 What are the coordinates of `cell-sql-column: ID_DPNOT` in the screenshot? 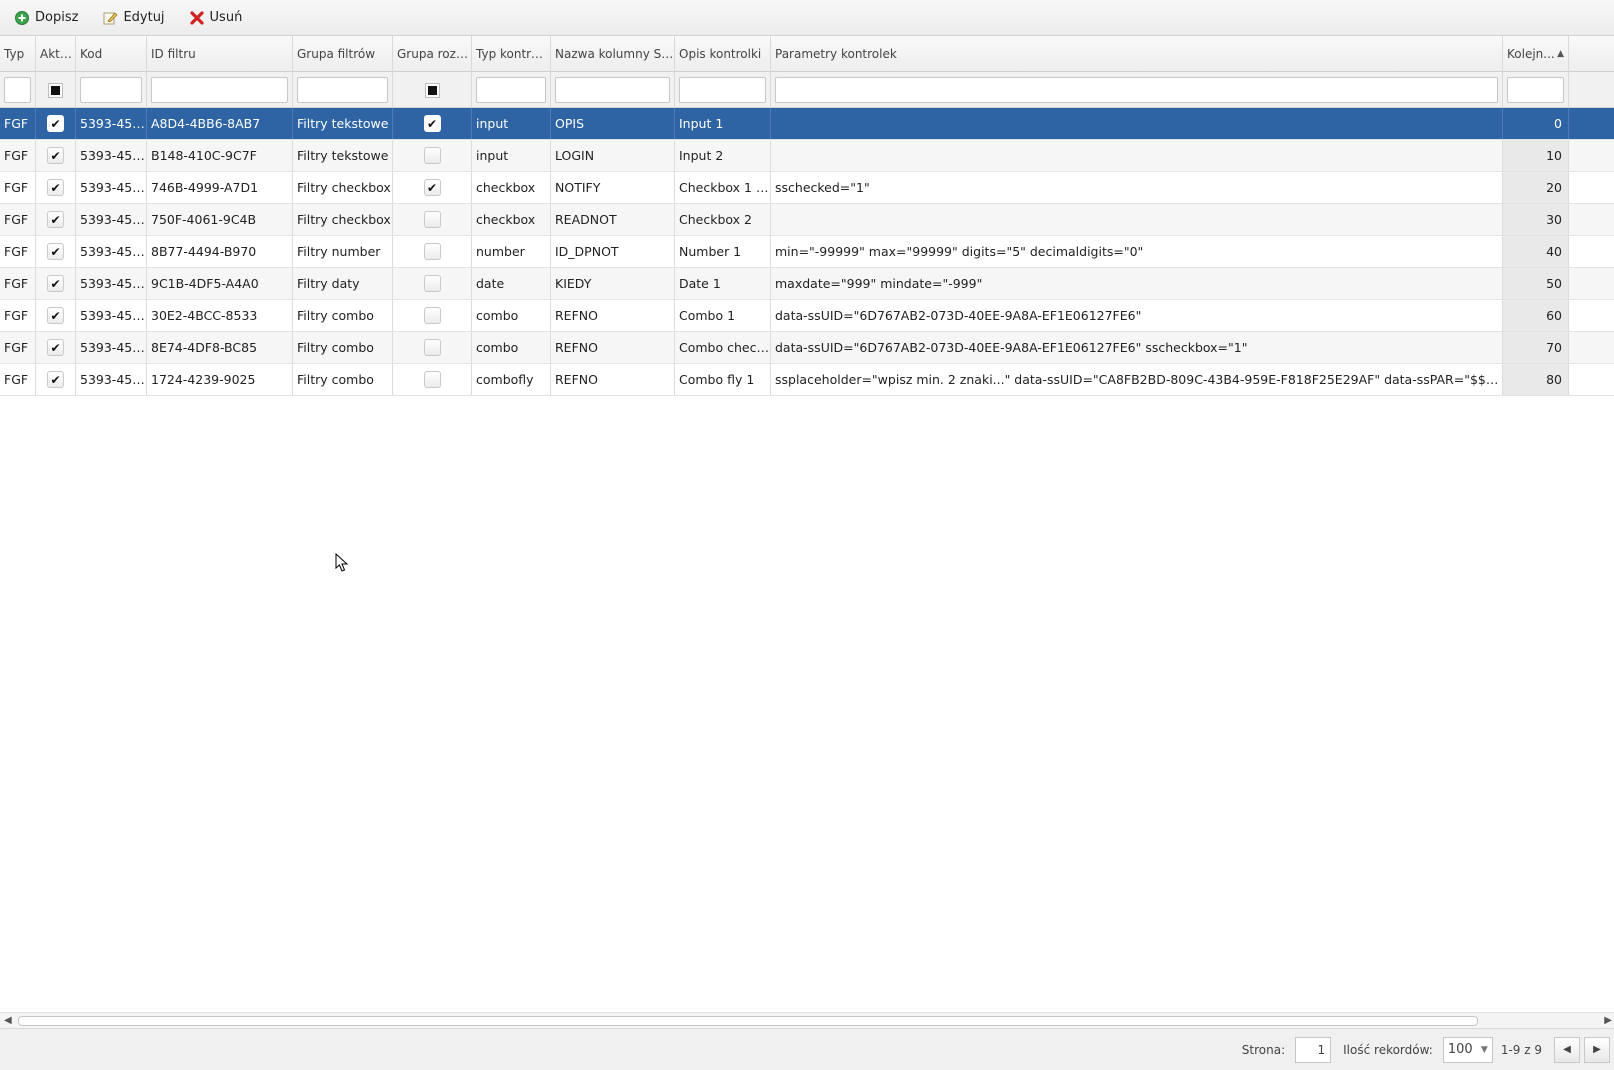 It's located at (613, 251).